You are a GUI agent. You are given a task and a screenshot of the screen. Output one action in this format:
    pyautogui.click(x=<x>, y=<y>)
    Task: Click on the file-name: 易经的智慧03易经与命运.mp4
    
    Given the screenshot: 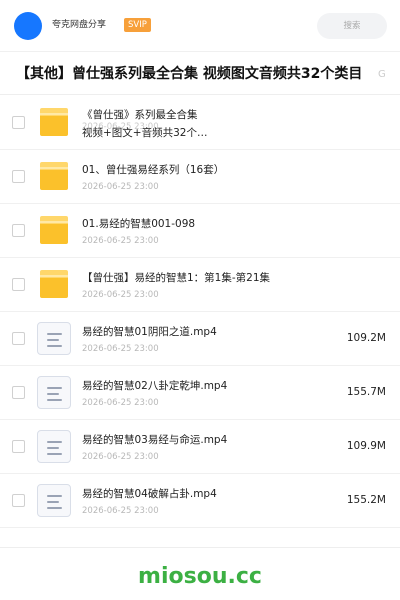 What is the action you would take?
    pyautogui.click(x=155, y=440)
    